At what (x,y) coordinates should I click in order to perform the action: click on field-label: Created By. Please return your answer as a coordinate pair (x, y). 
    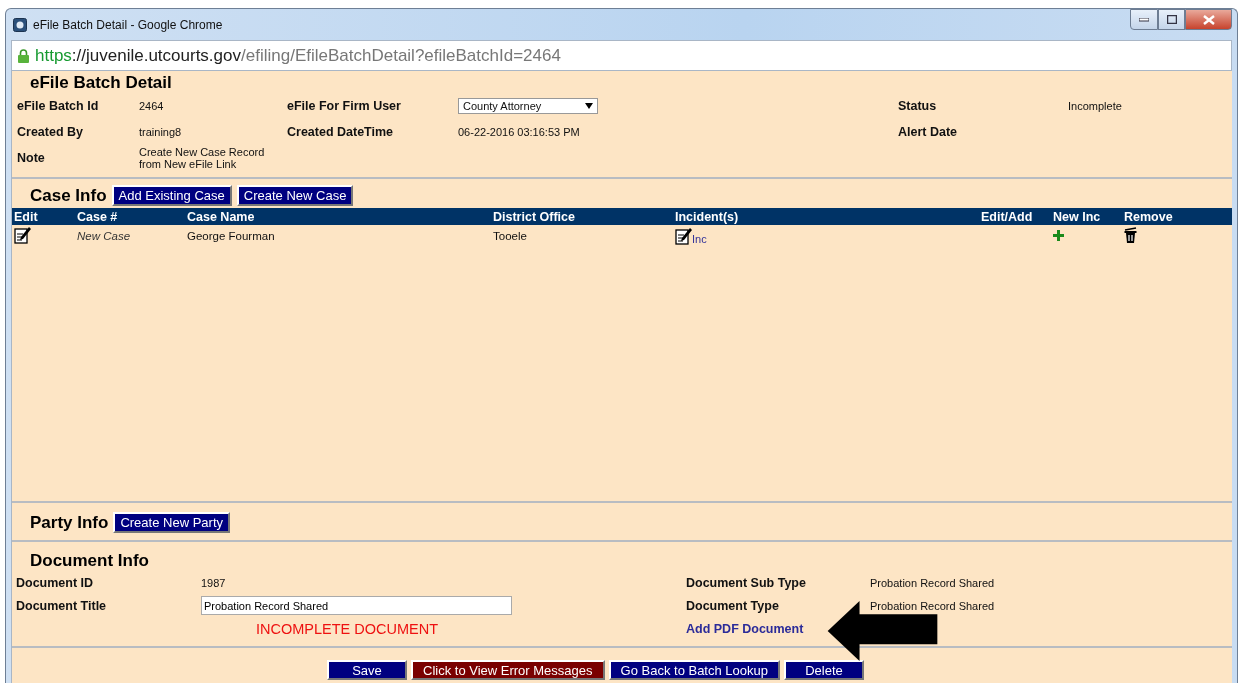
    Looking at the image, I should click on (50, 132).